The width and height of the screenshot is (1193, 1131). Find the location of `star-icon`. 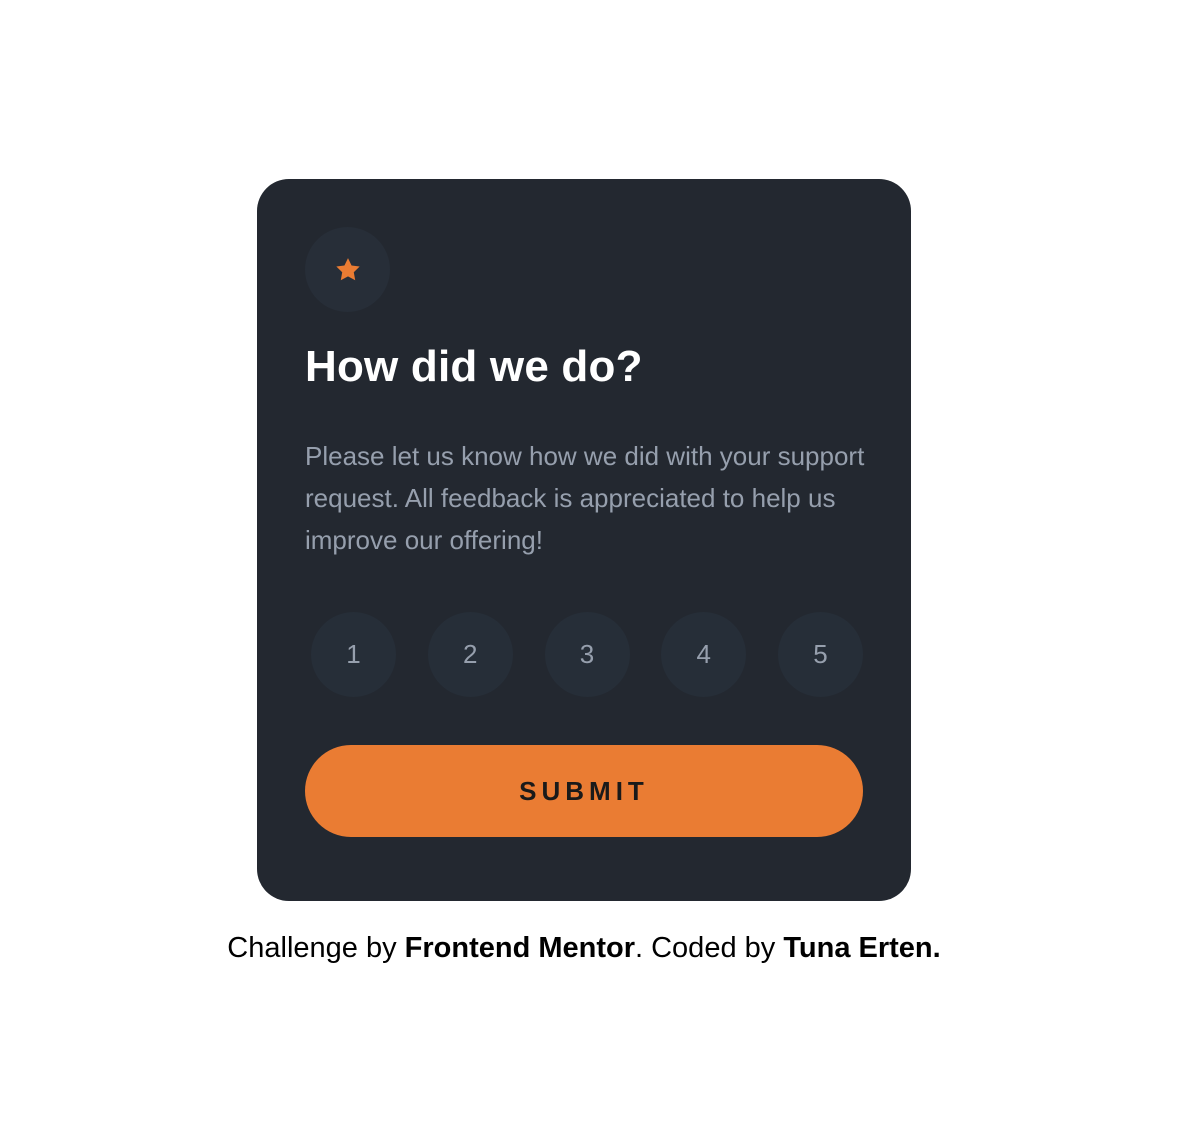

star-icon is located at coordinates (347, 268).